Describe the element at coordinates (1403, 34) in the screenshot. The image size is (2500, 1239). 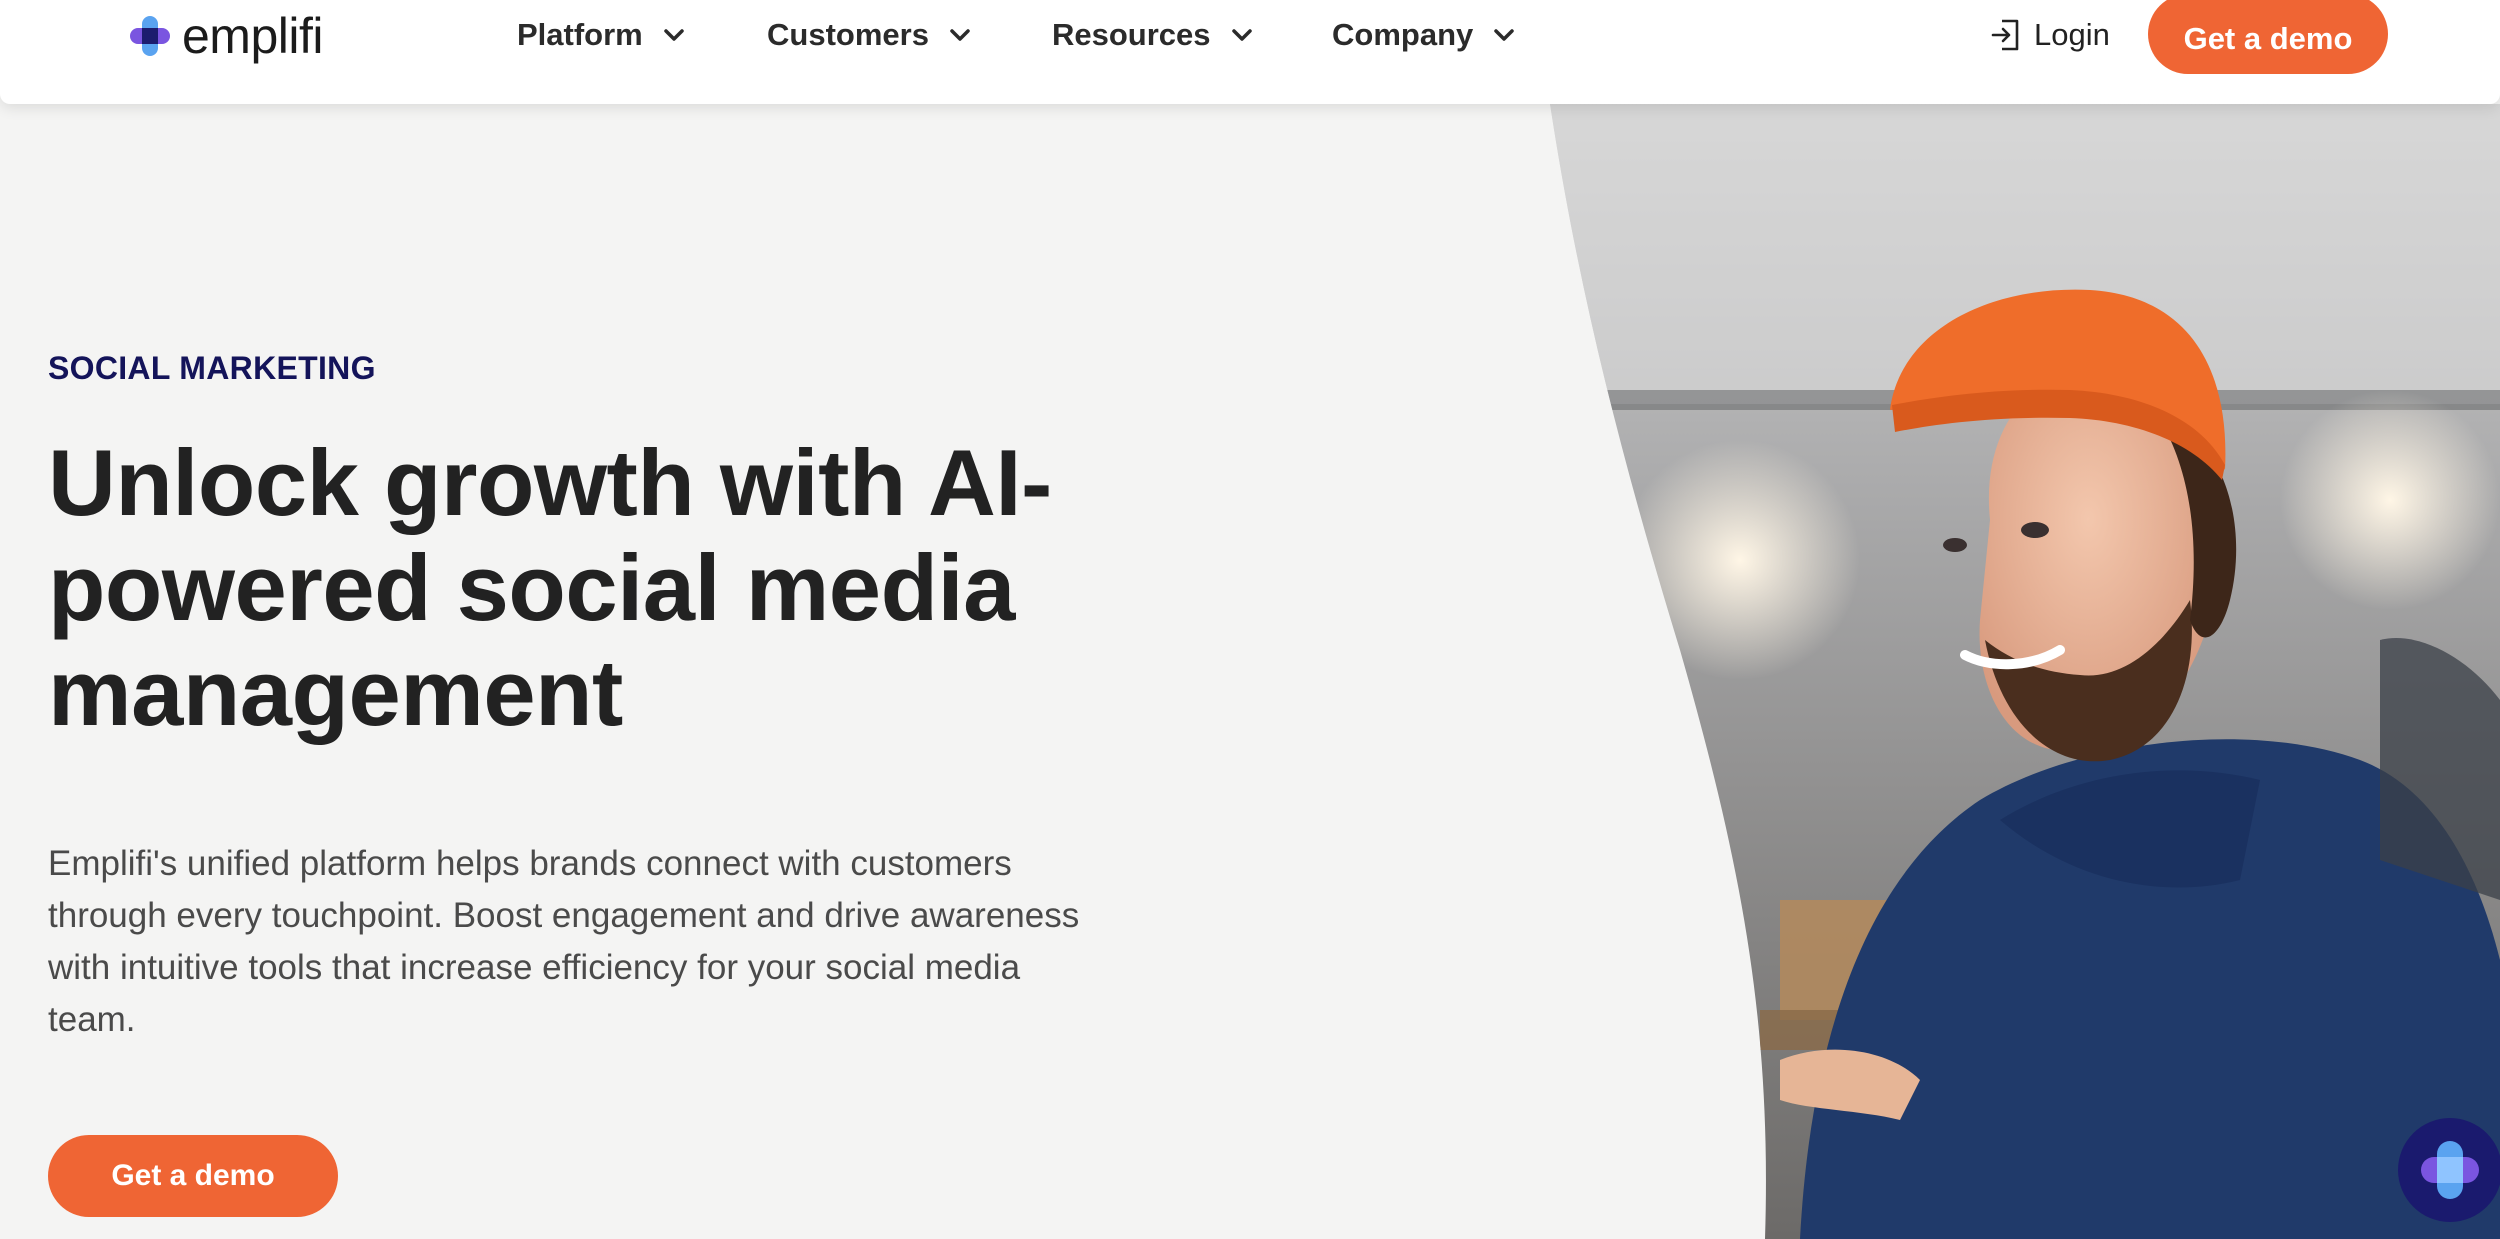
I see `nav-company-label: Company` at that location.